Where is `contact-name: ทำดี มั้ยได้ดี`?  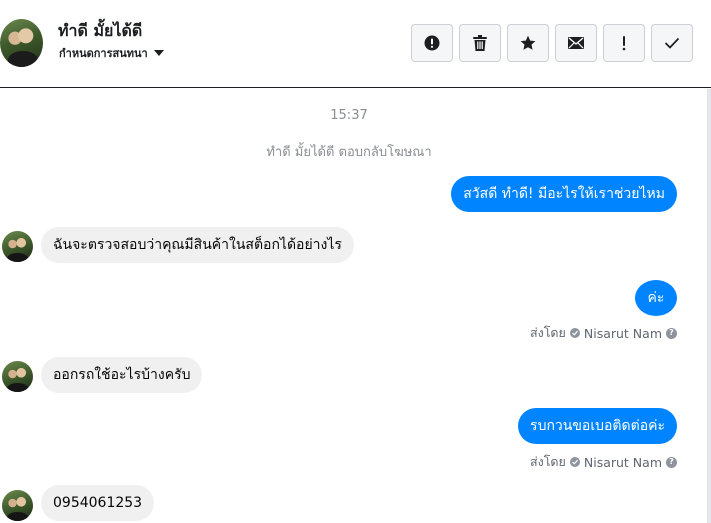 contact-name: ทำดี มั้ยได้ดี is located at coordinates (100, 31).